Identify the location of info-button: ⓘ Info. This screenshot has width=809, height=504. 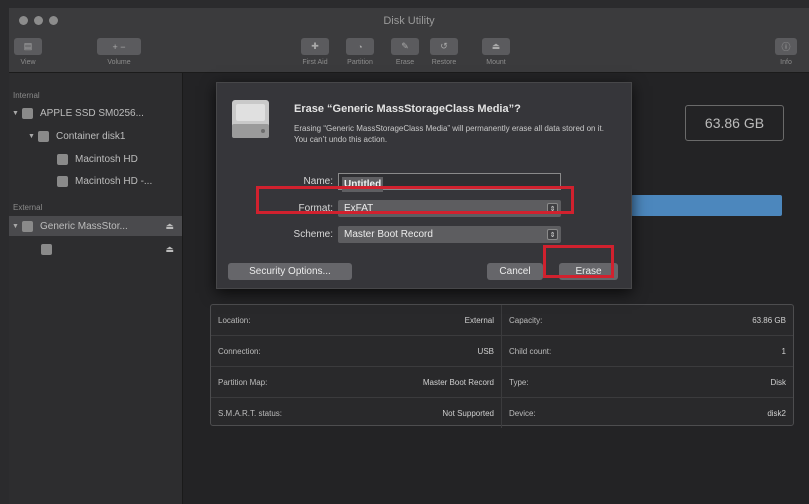
(786, 52).